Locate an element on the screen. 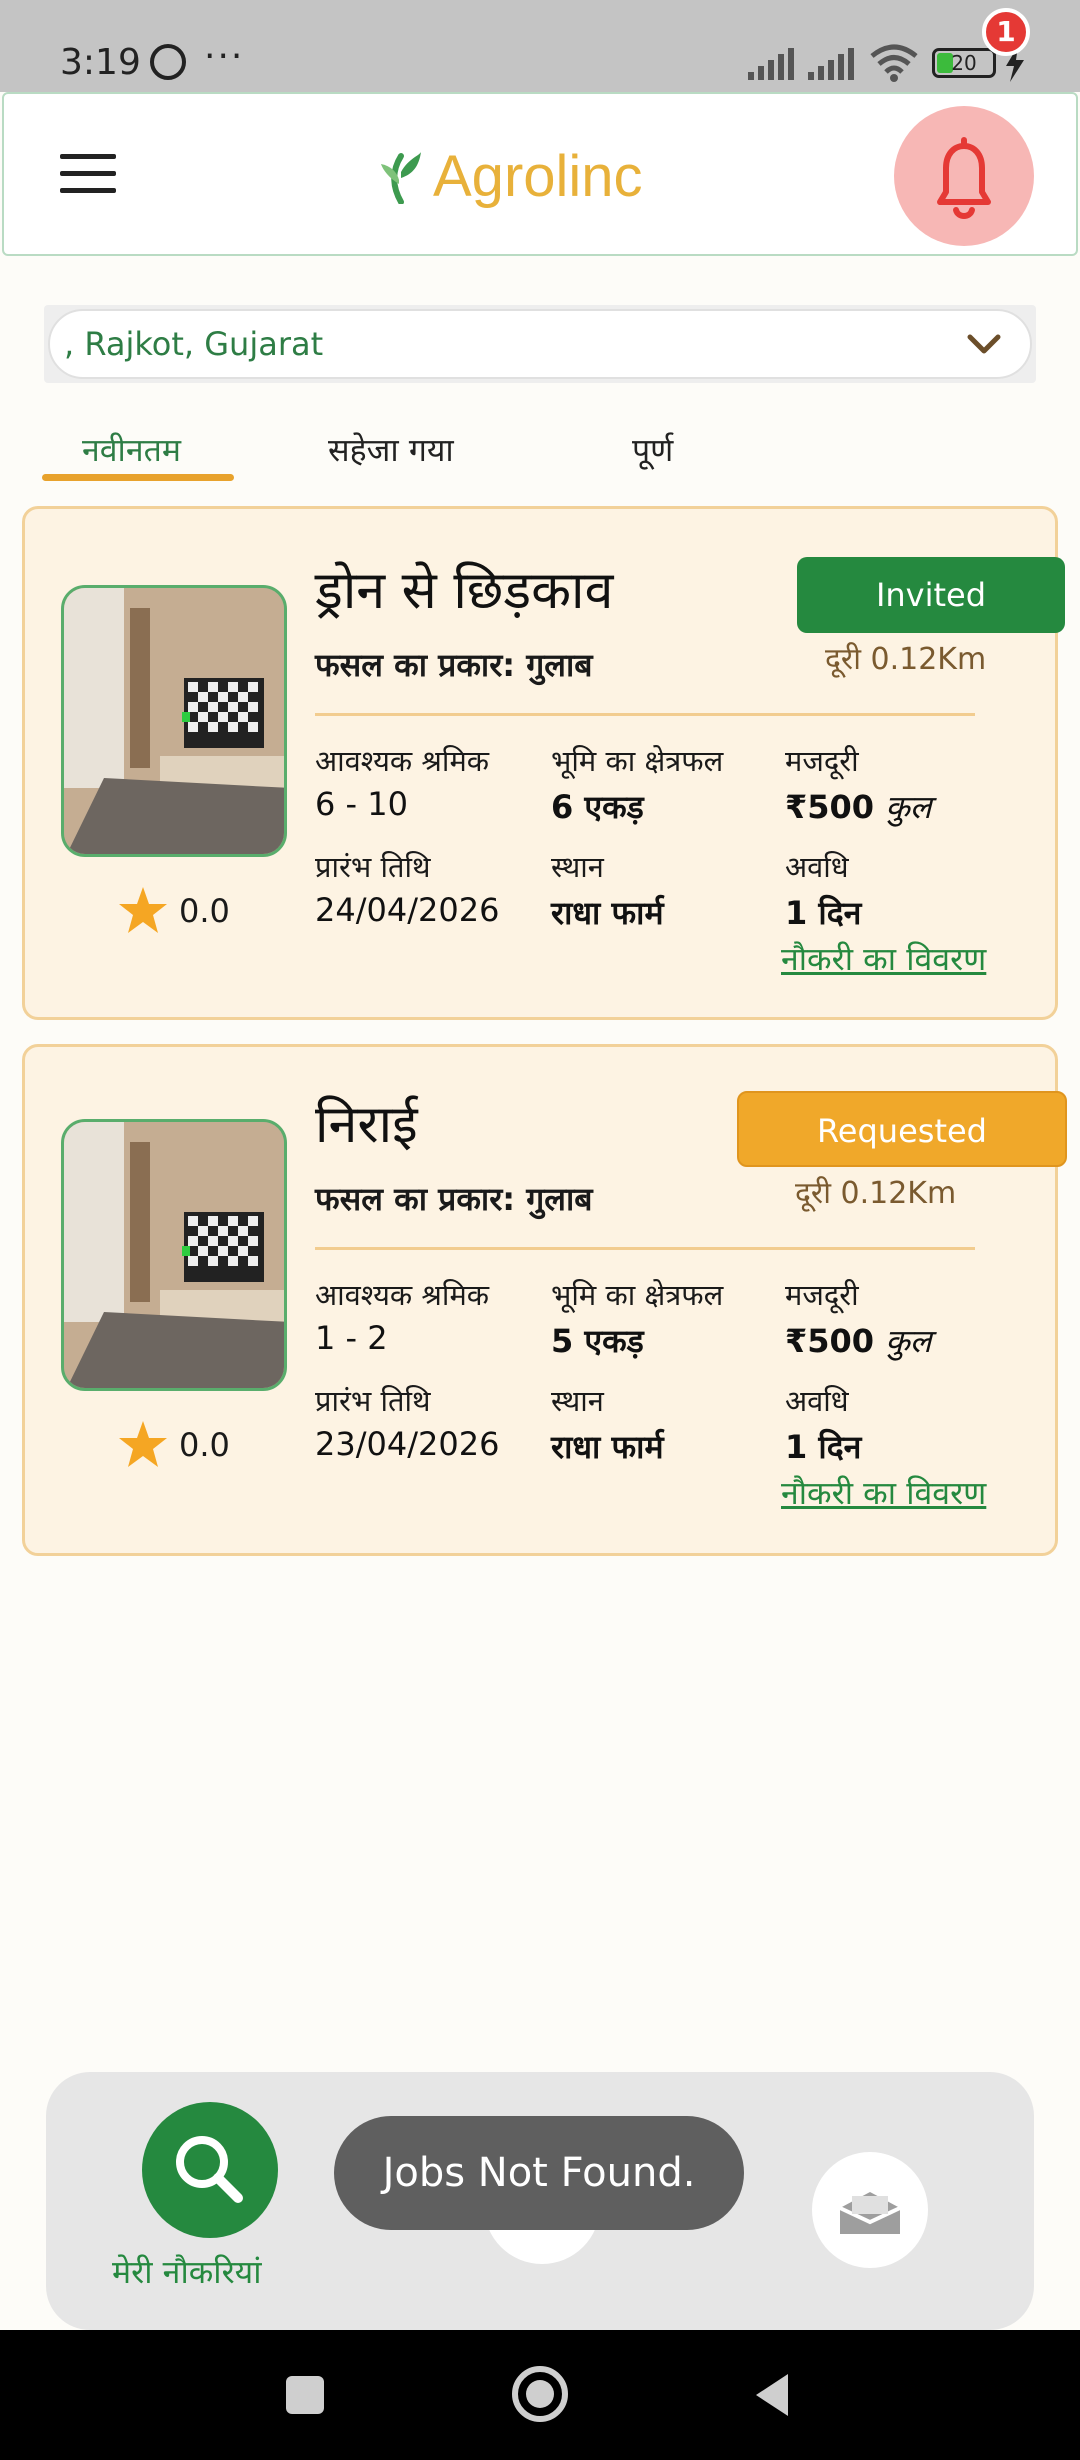 The width and height of the screenshot is (1080, 2460). wifi-icon is located at coordinates (894, 63).